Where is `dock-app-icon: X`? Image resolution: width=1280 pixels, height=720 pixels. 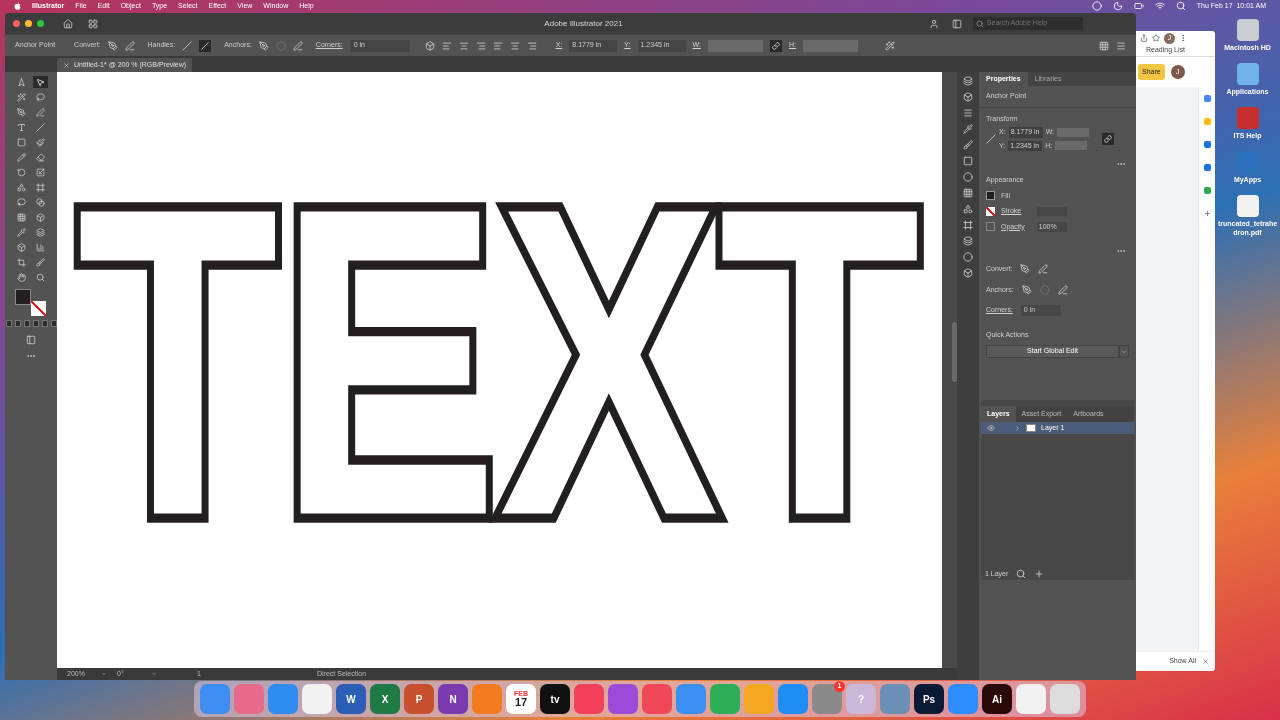 dock-app-icon: X is located at coordinates (385, 699).